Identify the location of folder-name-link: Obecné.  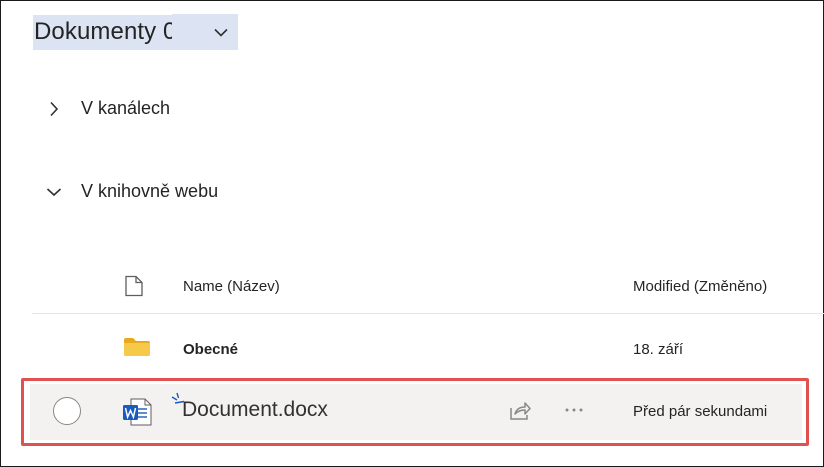
(210, 349).